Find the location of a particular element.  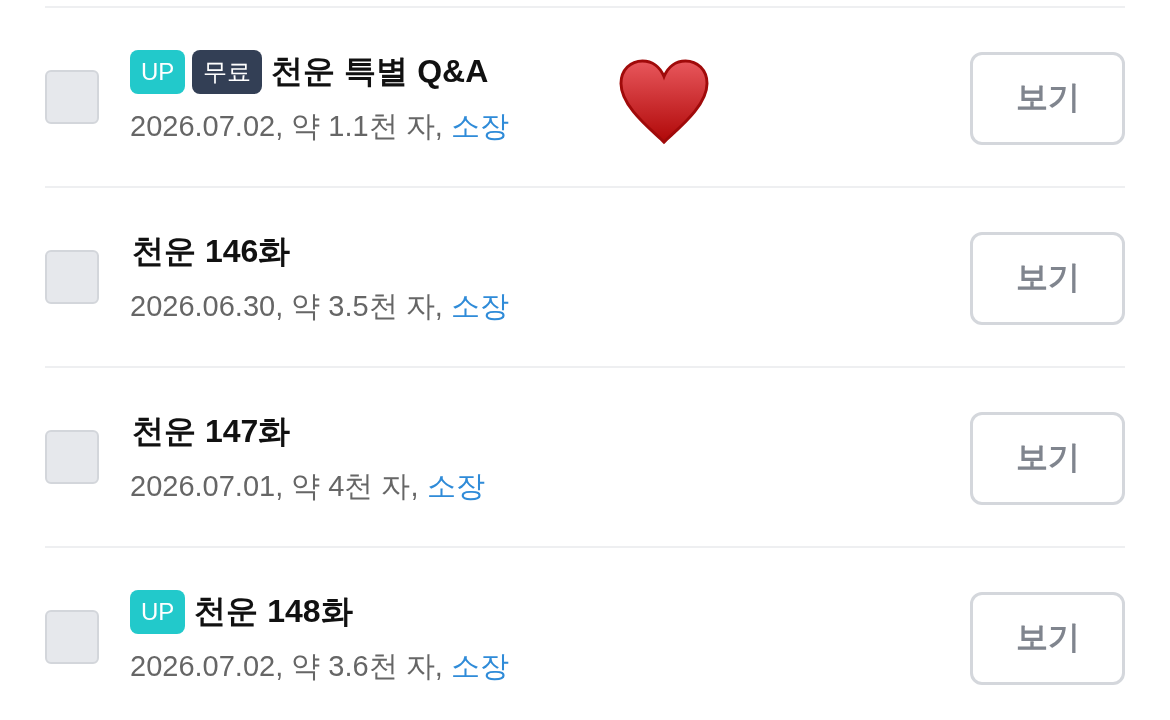

episode-title: 천운 147화 is located at coordinates (211, 431).